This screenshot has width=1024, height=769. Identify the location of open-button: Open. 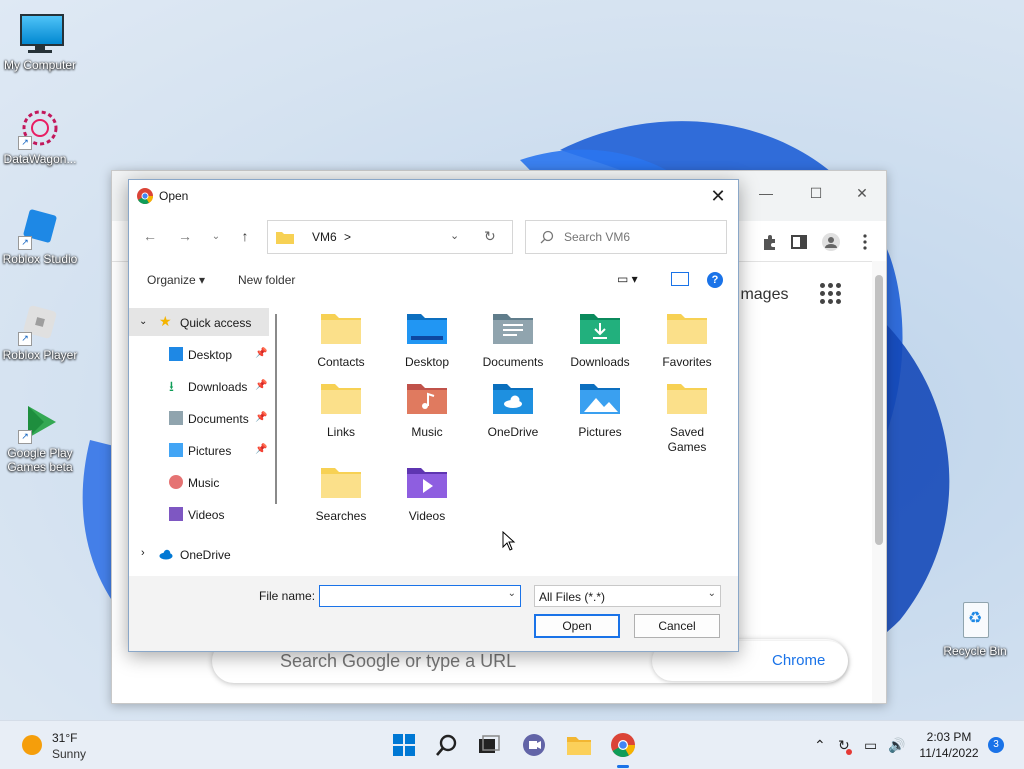
(577, 626).